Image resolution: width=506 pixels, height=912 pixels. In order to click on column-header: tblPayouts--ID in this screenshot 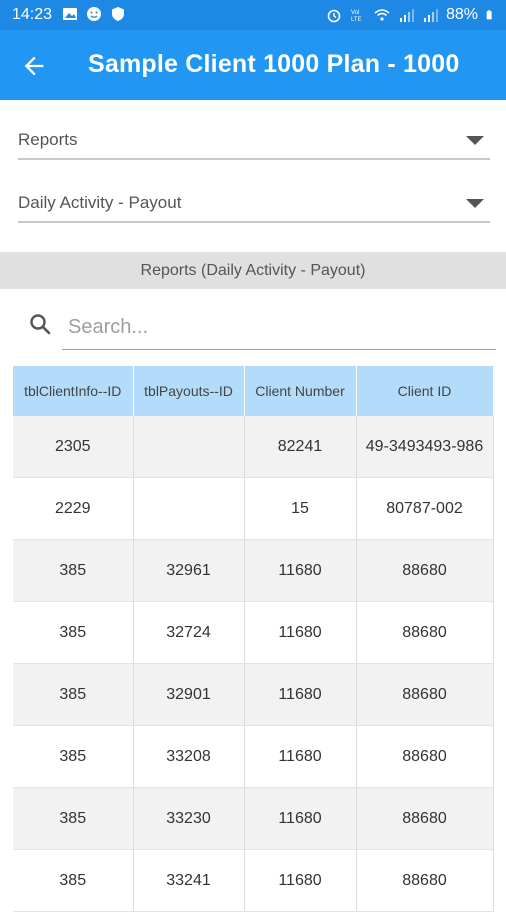, I will do `click(189, 391)`.